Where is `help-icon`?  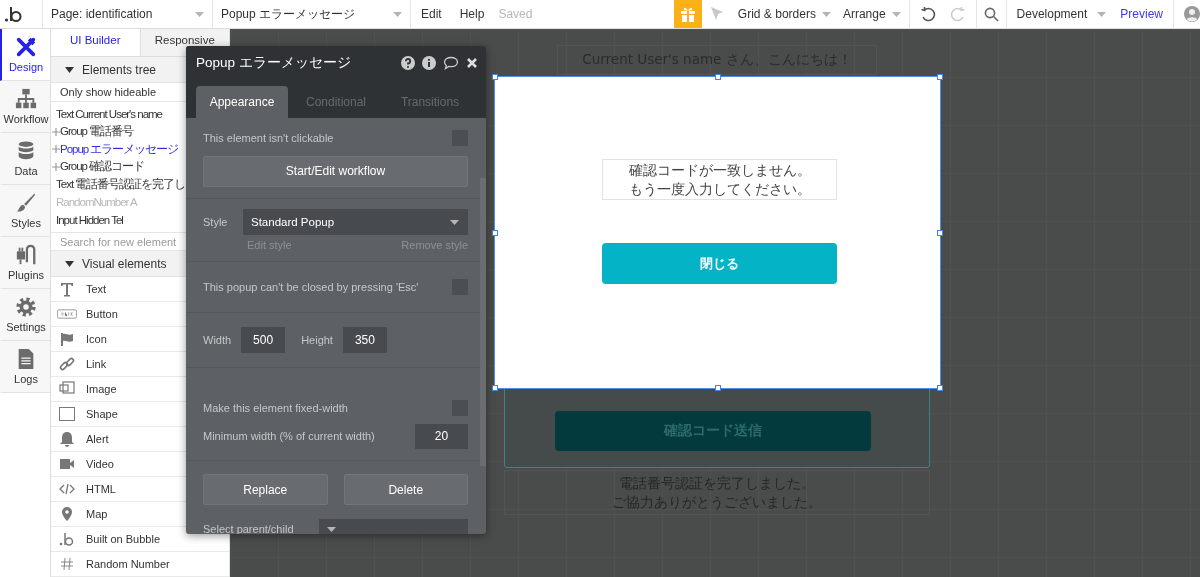 help-icon is located at coordinates (408, 63).